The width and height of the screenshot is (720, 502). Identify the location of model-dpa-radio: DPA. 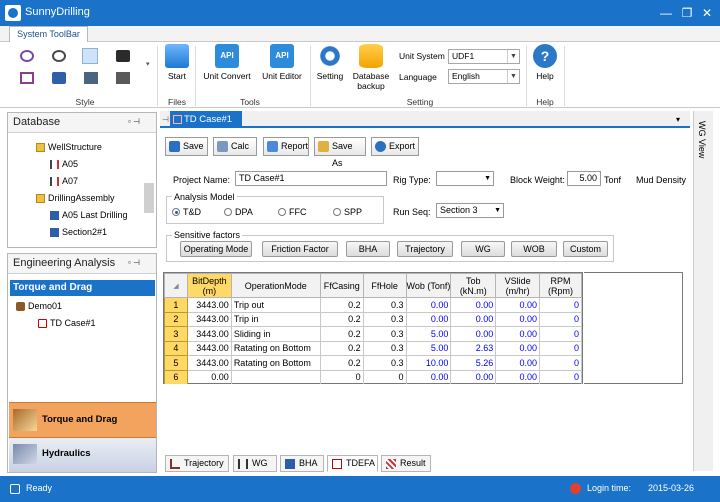
(238, 212).